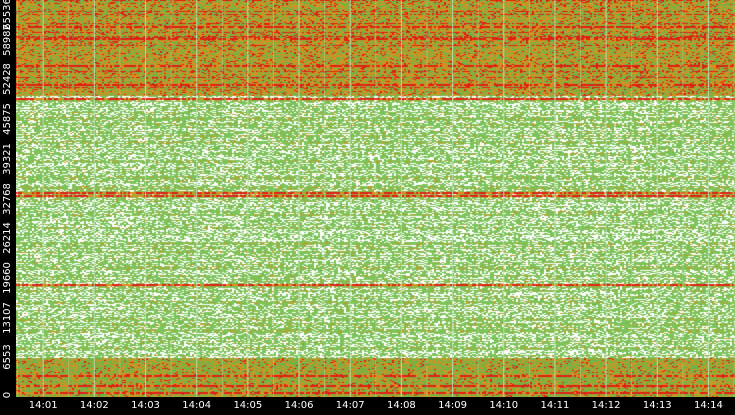  What do you see at coordinates (7, 317) in the screenshot?
I see `y-tick-label: 13107` at bounding box center [7, 317].